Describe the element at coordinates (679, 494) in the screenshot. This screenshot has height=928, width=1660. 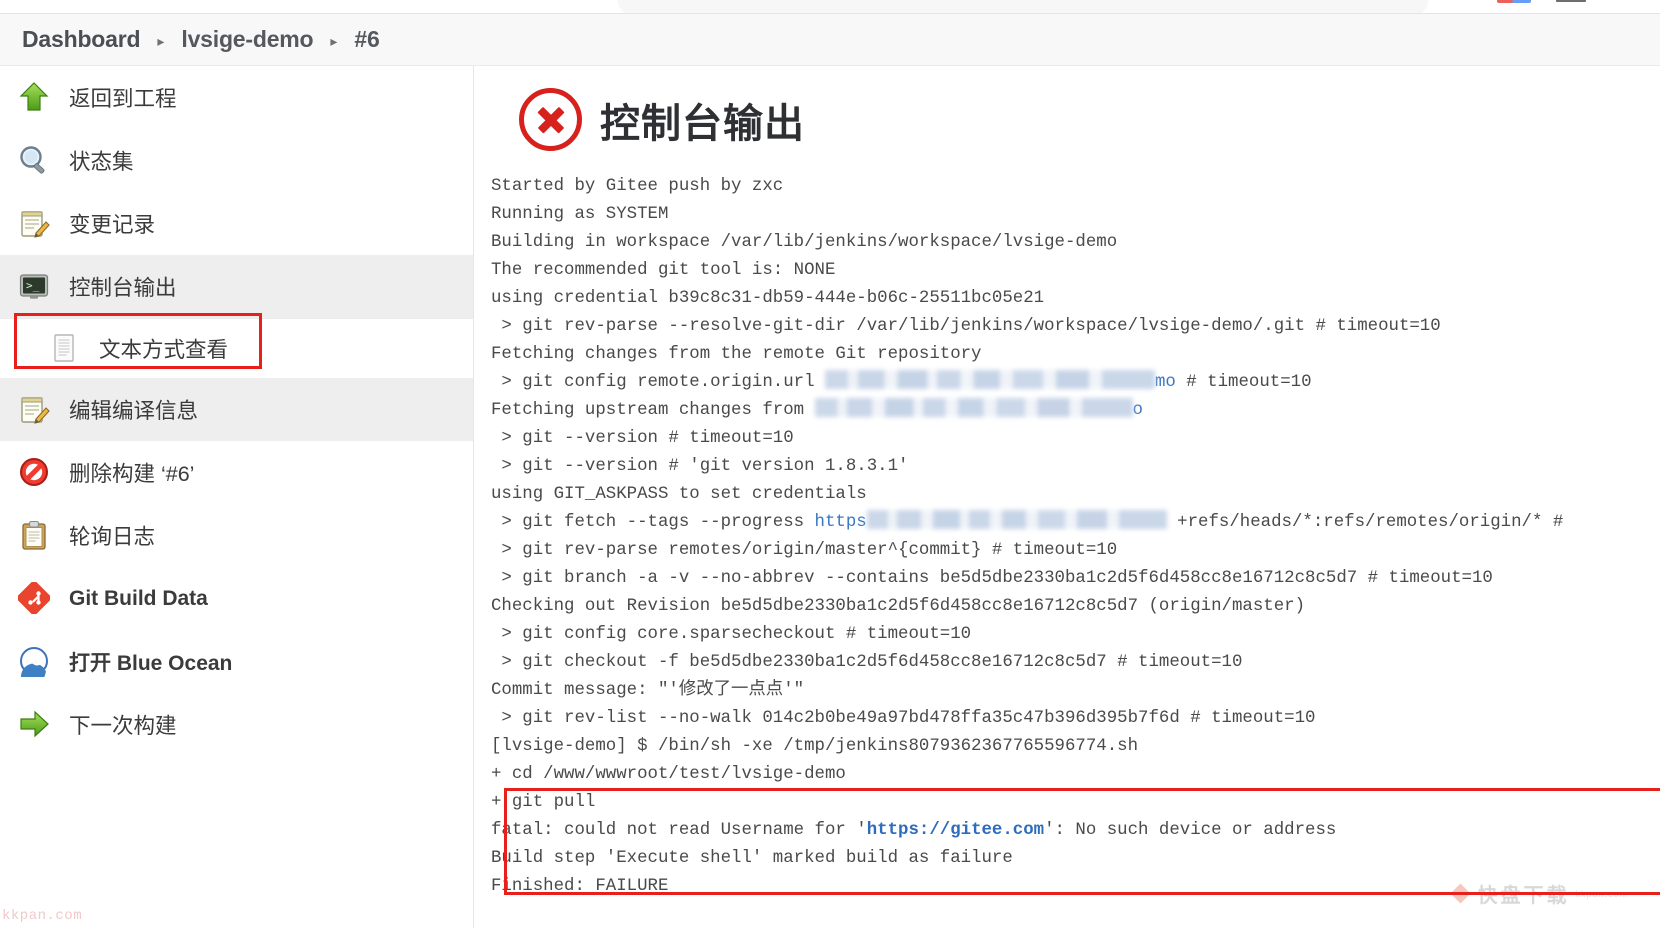
I see `console-log-line: using GIT_ASKPASS to set credentials` at that location.